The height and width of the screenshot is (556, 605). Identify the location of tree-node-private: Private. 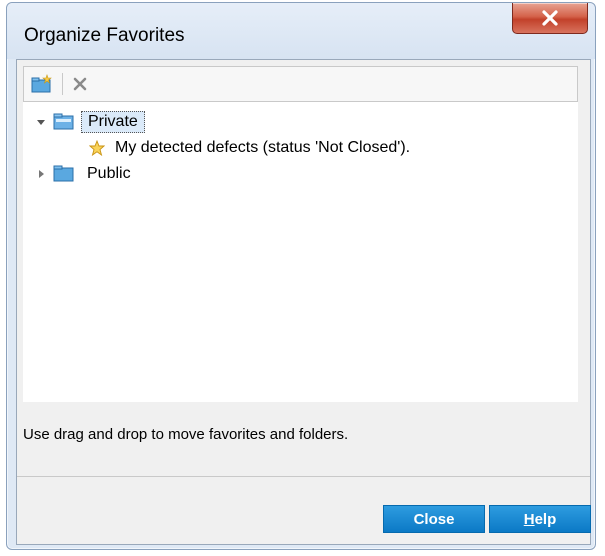
(90, 122).